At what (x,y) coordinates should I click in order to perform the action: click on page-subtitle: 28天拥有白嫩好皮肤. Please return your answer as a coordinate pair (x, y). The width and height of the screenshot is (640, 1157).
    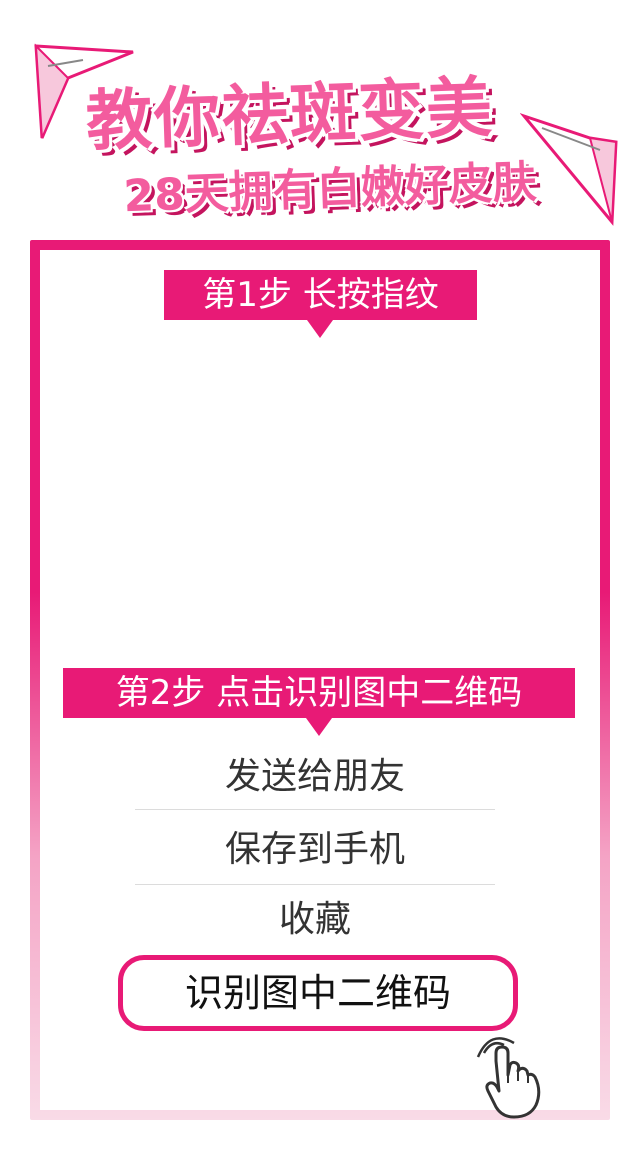
    Looking at the image, I should click on (330, 189).